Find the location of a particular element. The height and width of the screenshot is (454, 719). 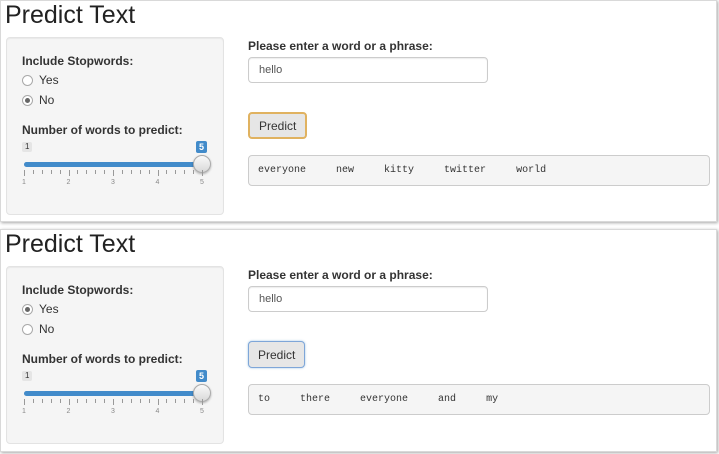

slider-value-badge: 5 is located at coordinates (202, 147).